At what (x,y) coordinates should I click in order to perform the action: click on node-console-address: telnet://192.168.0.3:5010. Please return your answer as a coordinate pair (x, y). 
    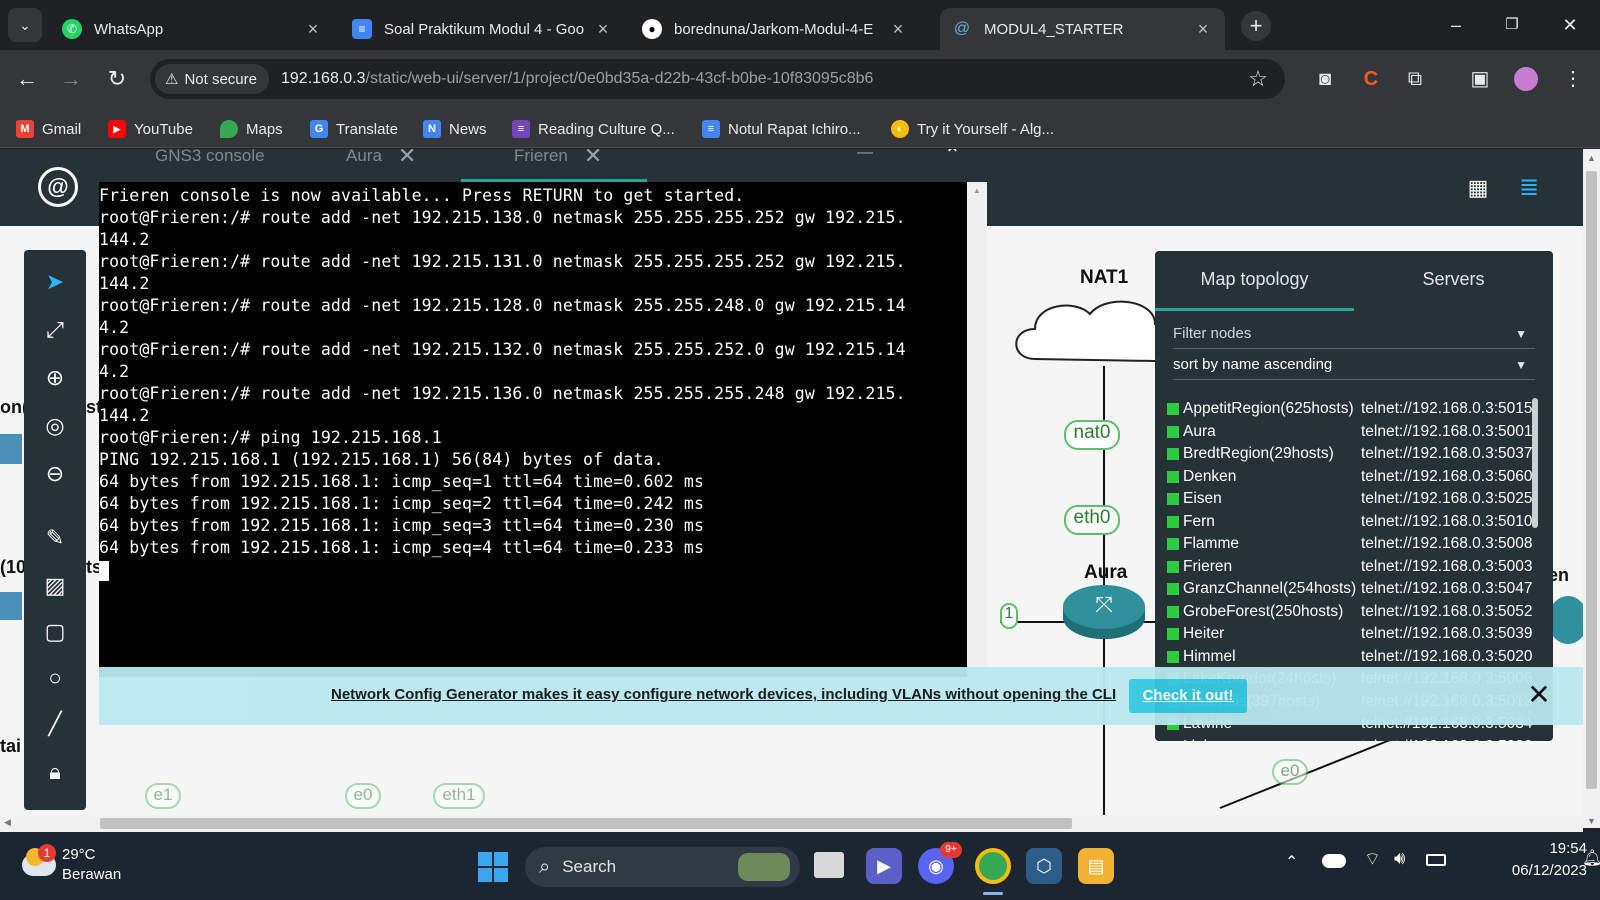
    Looking at the image, I should click on (1447, 522).